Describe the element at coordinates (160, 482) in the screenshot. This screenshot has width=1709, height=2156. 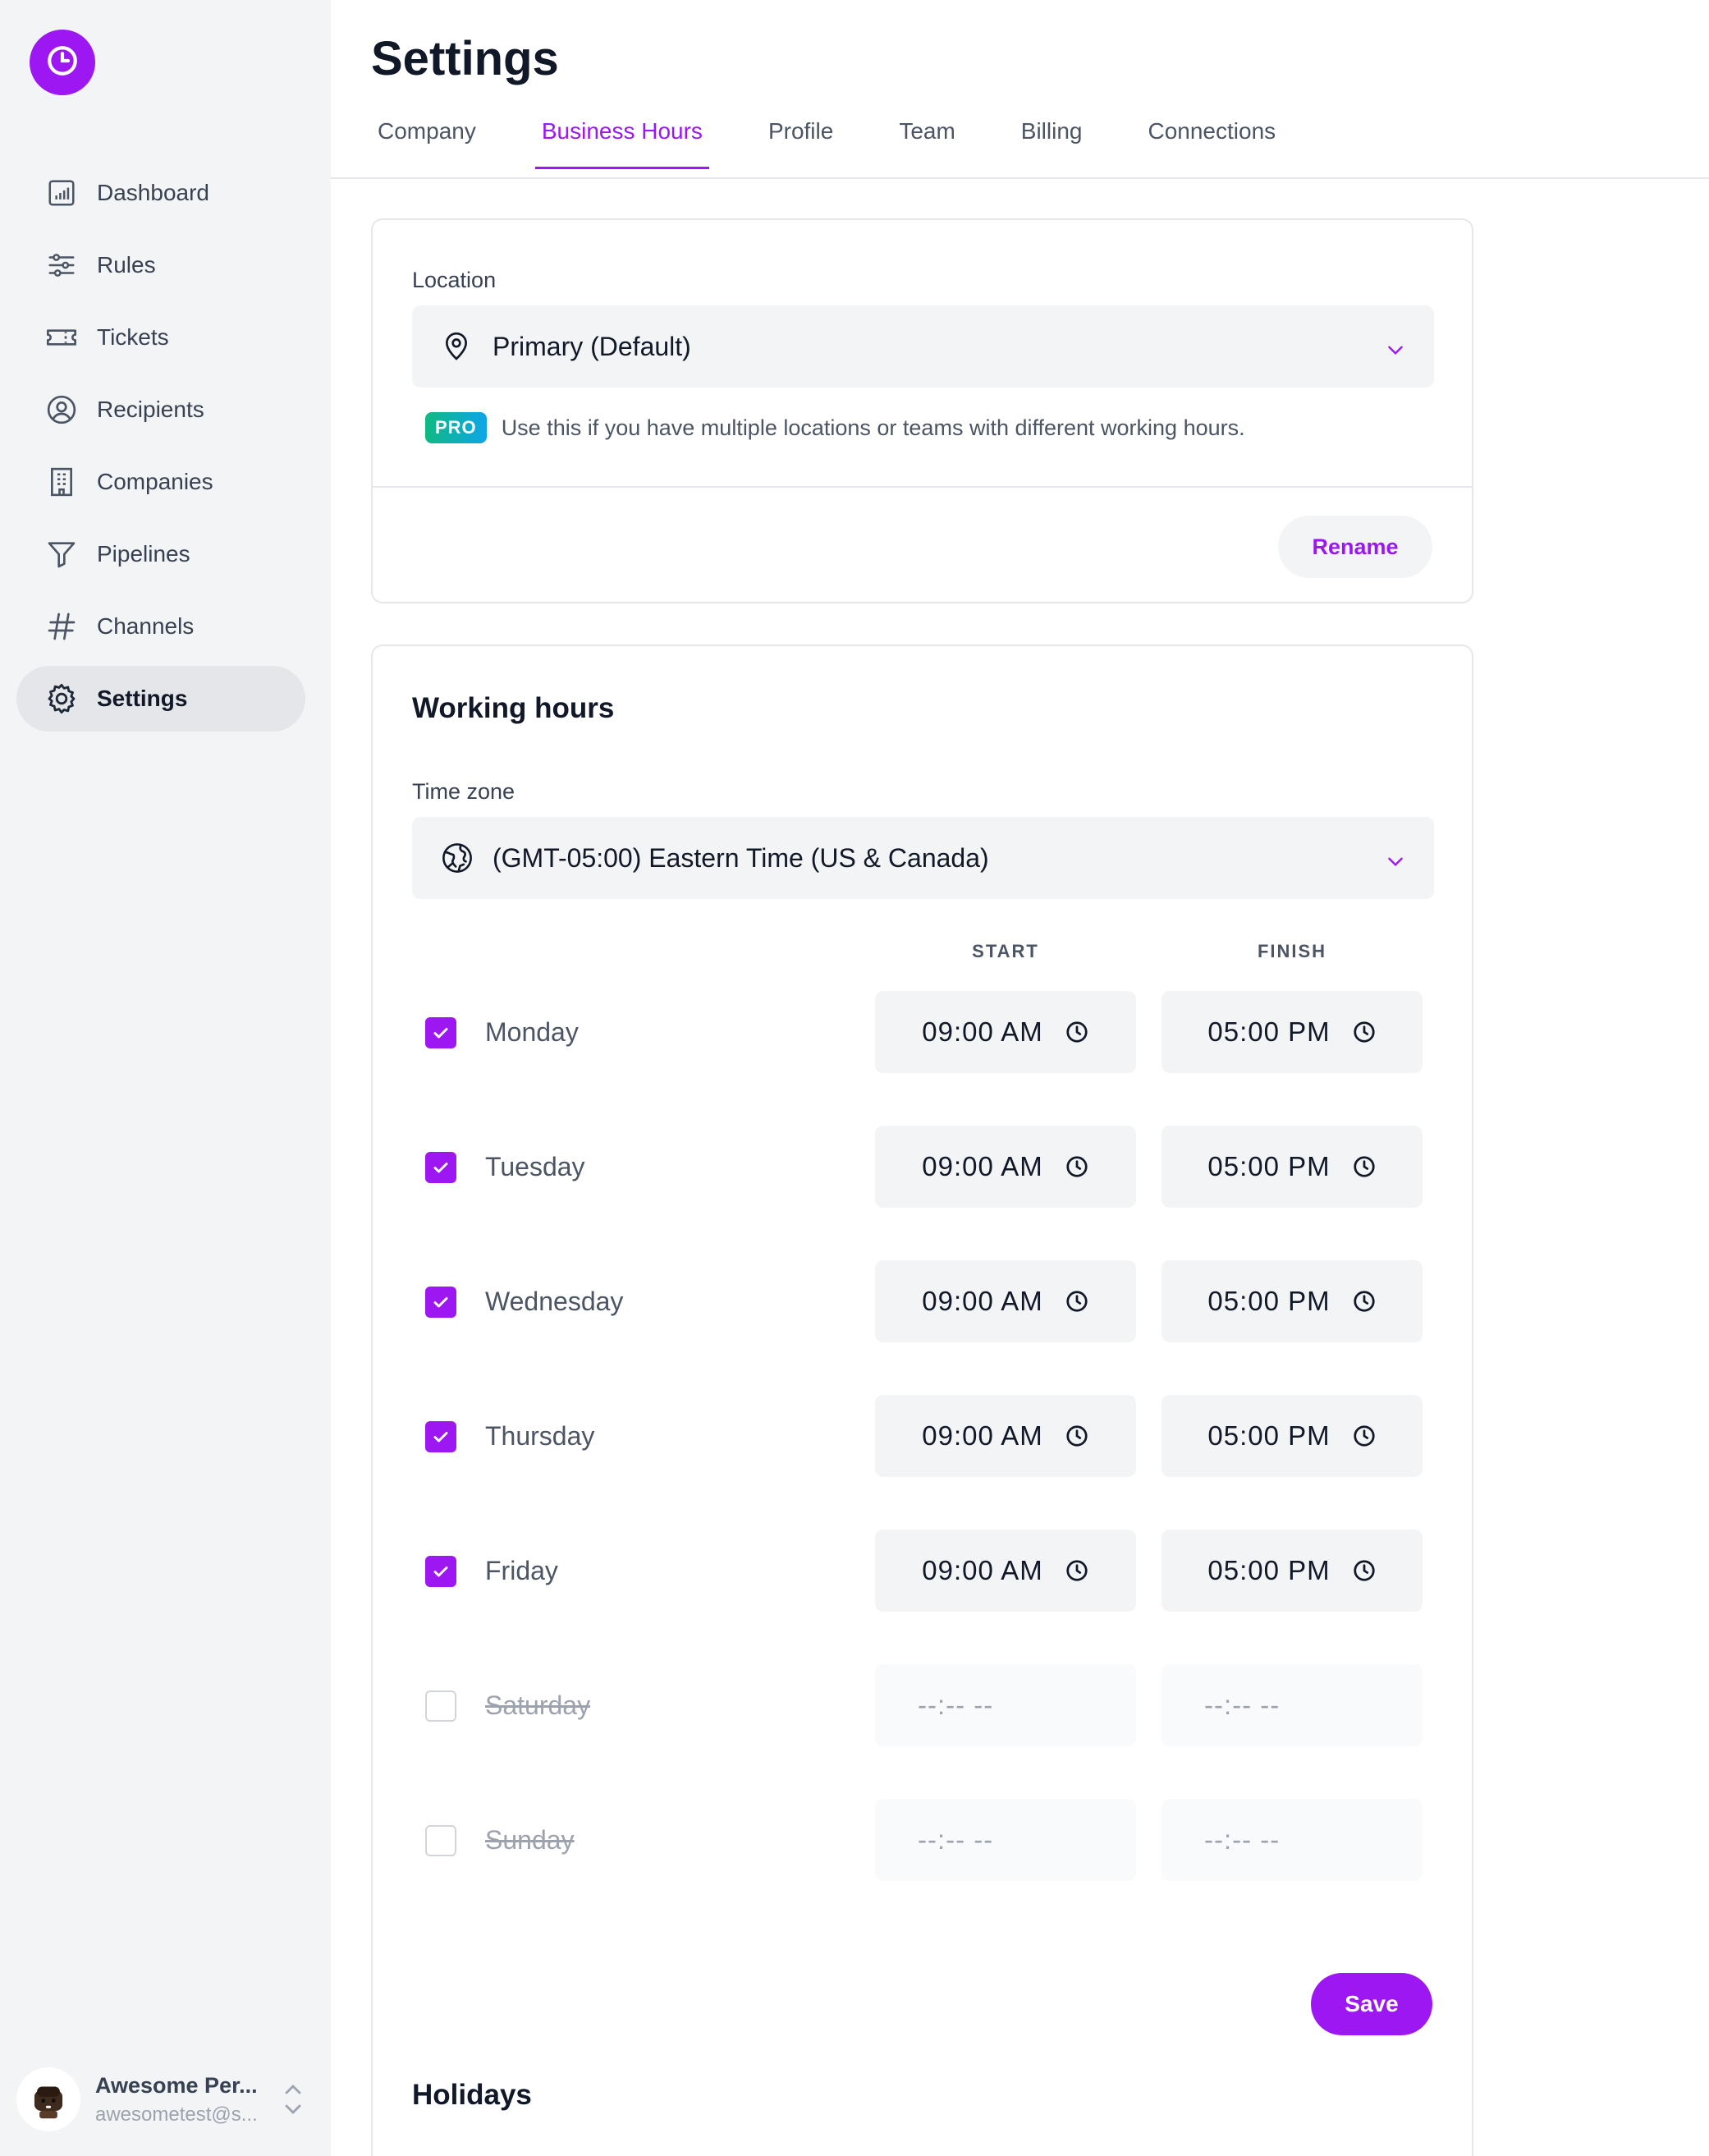
I see `sidebar-item-companies: Companies` at that location.